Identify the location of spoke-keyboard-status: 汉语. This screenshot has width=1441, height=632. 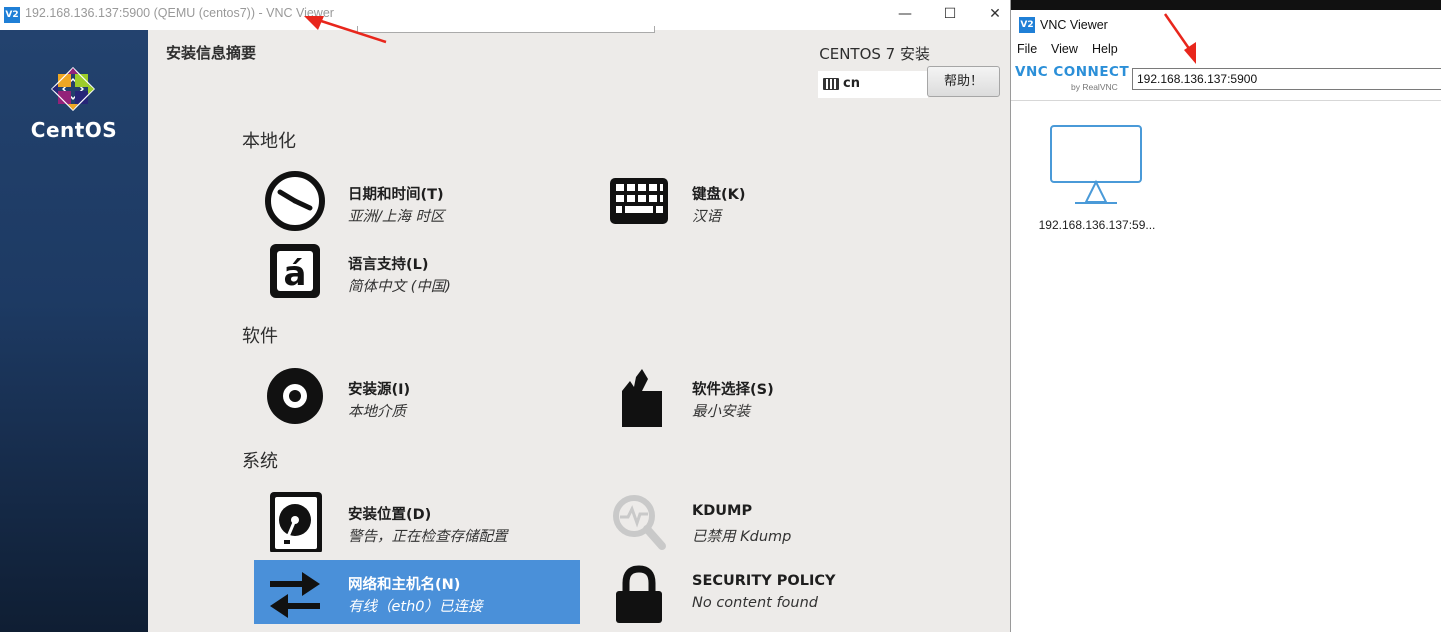
(706, 217).